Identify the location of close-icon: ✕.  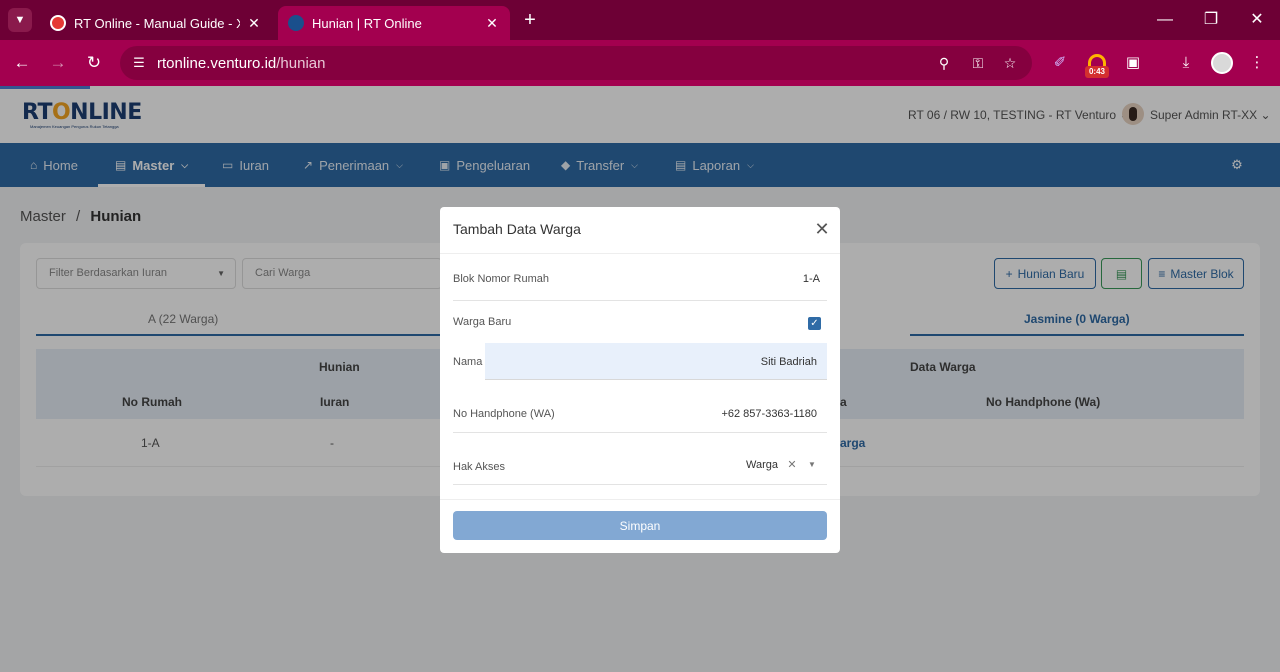
(822, 229).